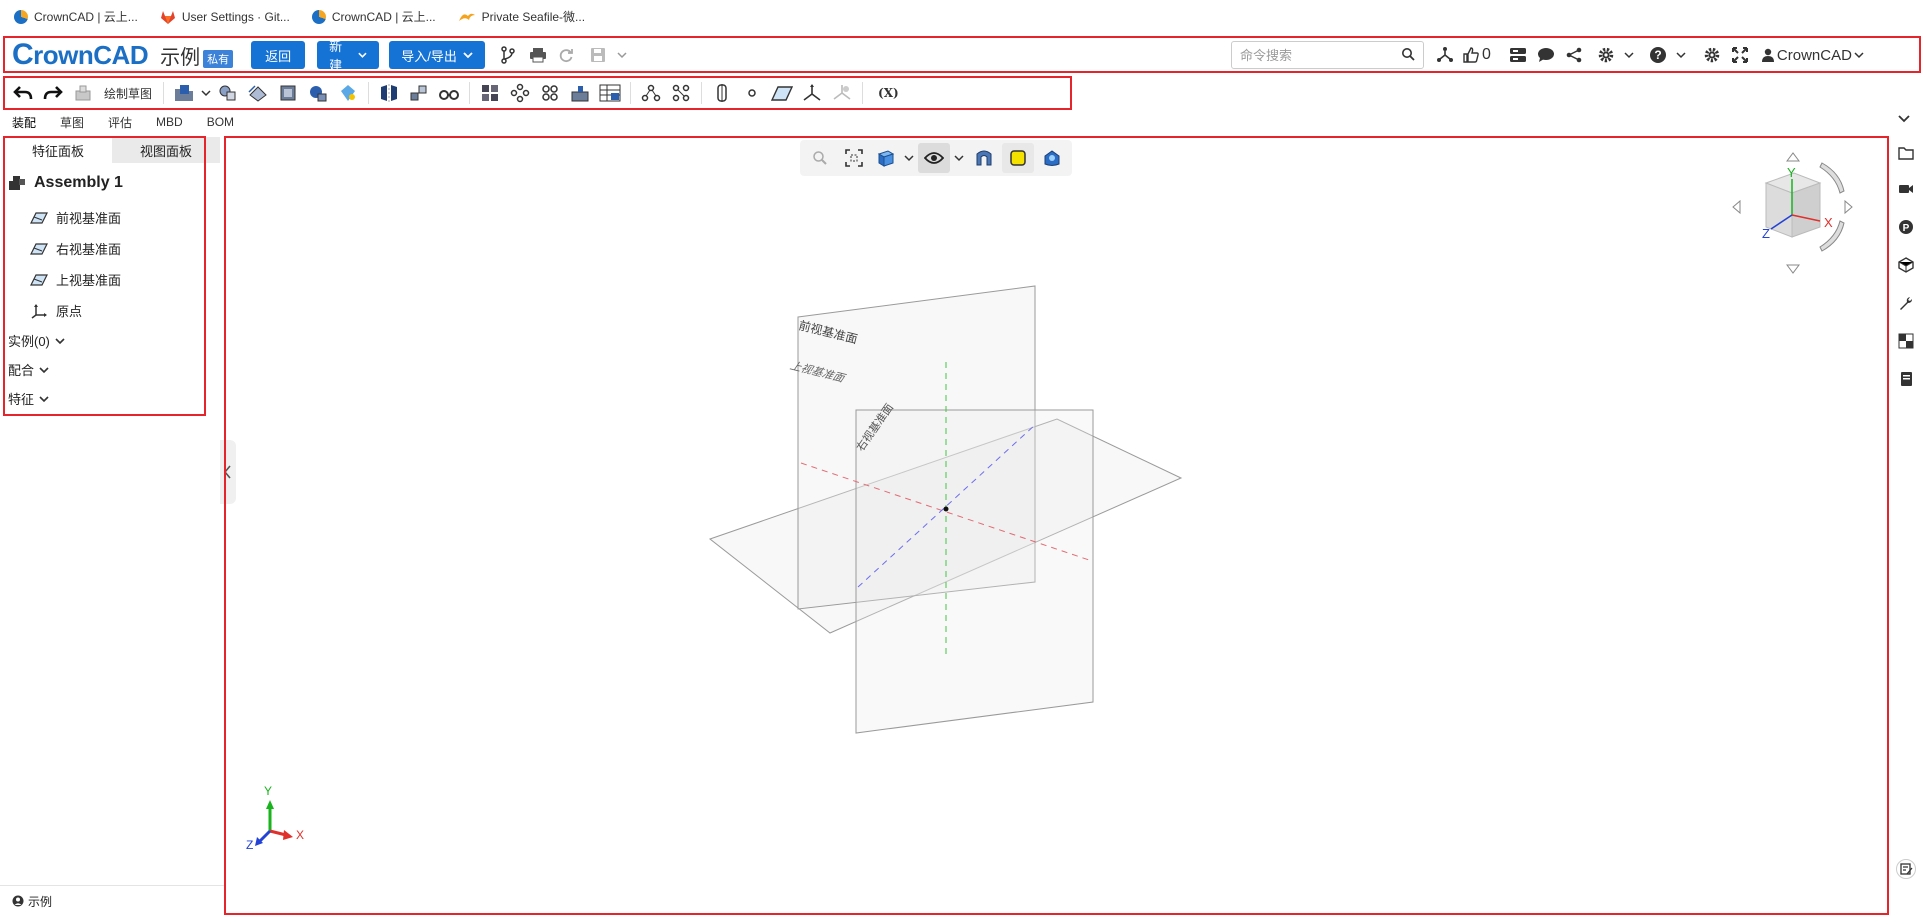  I want to click on user-menu: CrownCAD, so click(1812, 55).